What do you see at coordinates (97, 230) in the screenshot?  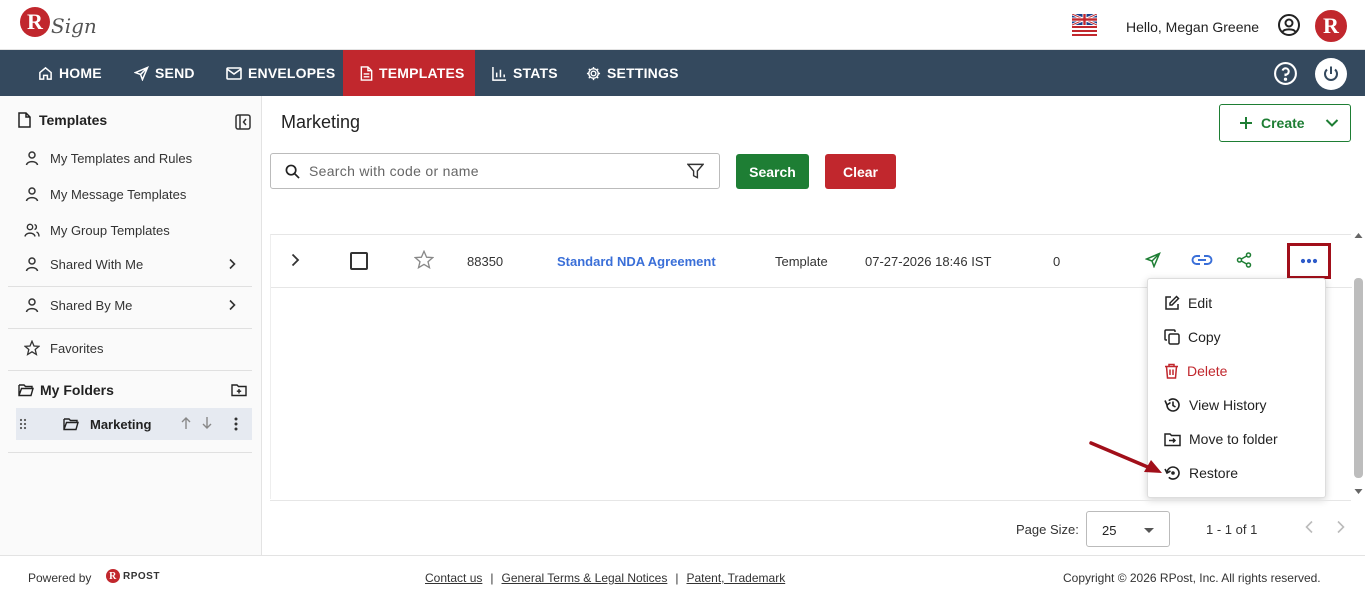 I see `sidebar-item-group-templates: My Group Templates` at bounding box center [97, 230].